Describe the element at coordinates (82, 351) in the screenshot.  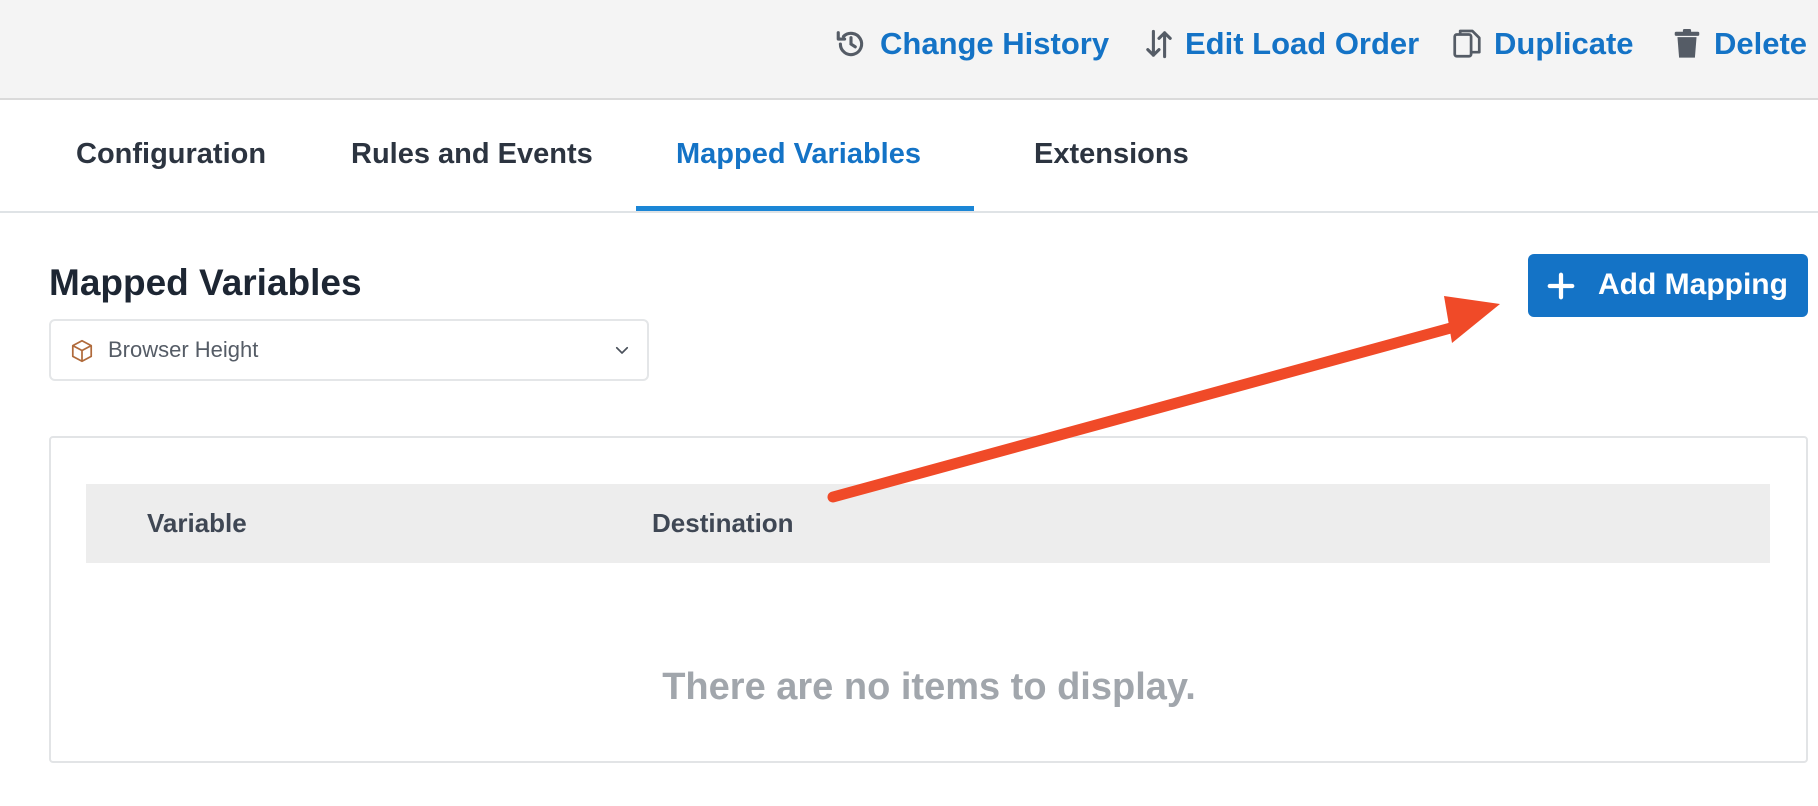
I see `cube-icon` at that location.